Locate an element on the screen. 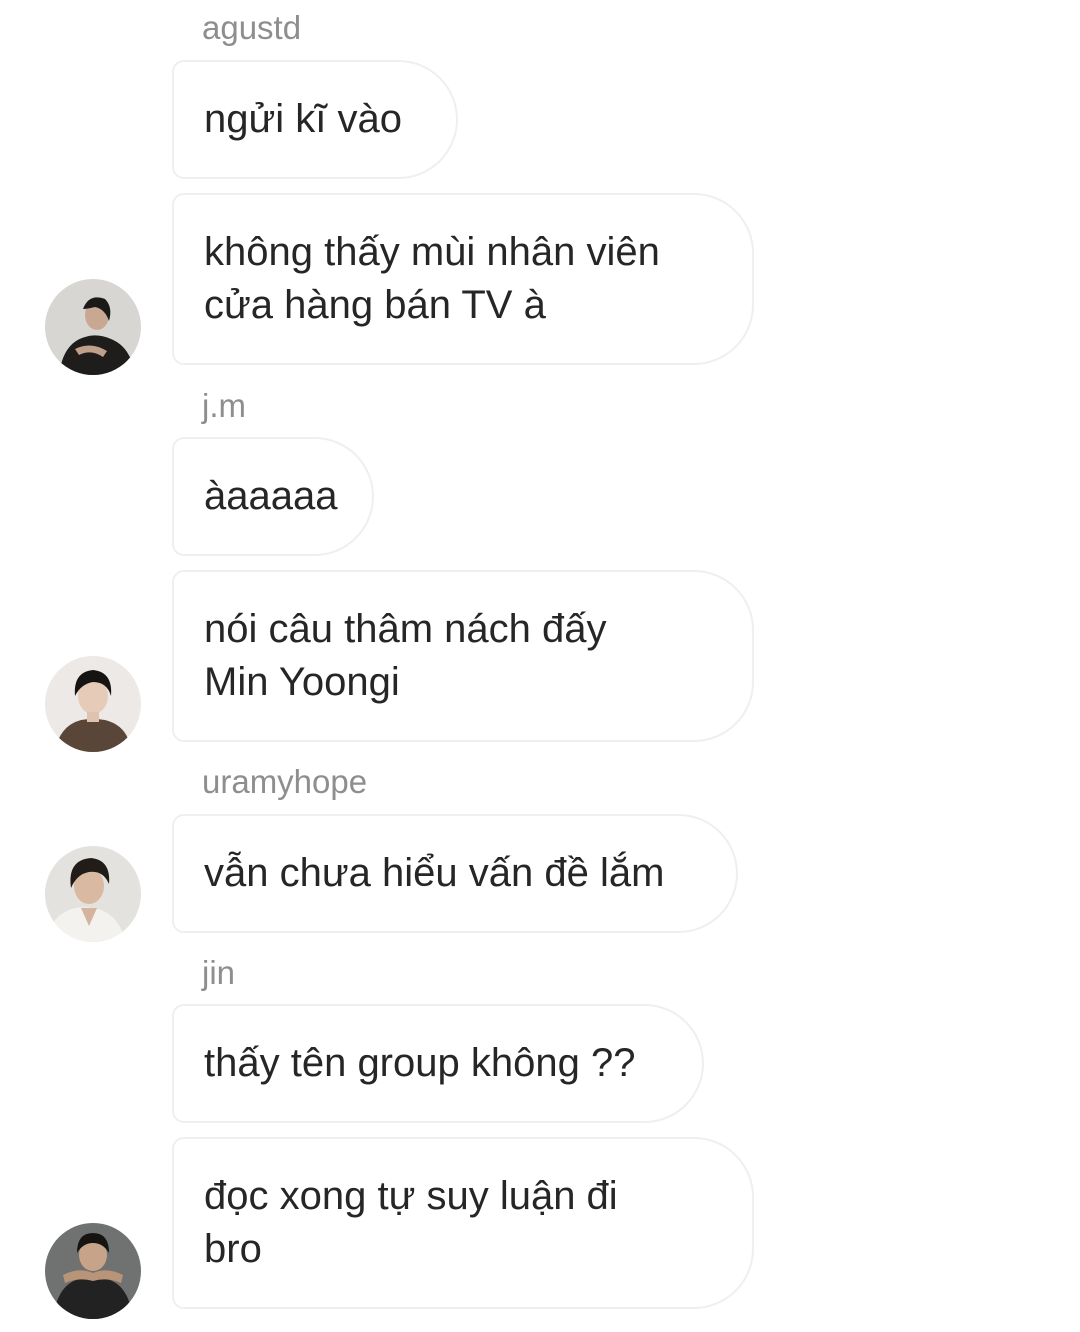 This screenshot has width=1080, height=1332. message-bubble: nói câu thâm nách đấy Min Yoongi is located at coordinates (463, 656).